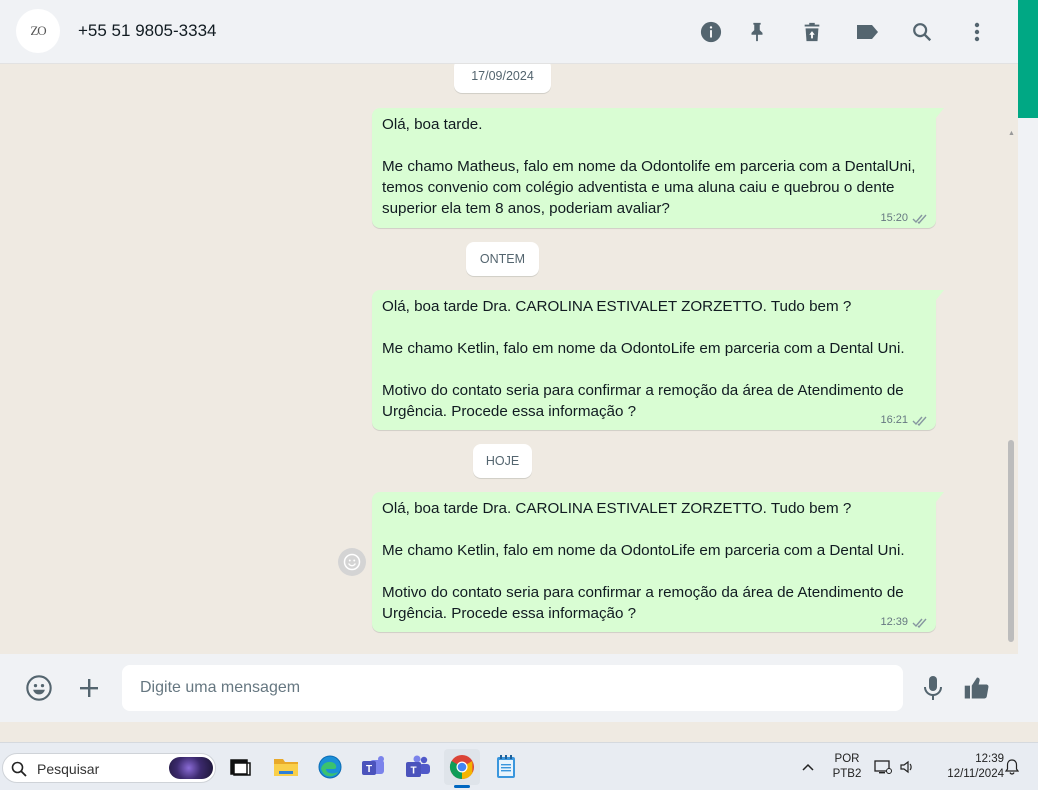 The image size is (1038, 790). I want to click on chat-header: ZO +55 51 9805-3334, so click(509, 32).